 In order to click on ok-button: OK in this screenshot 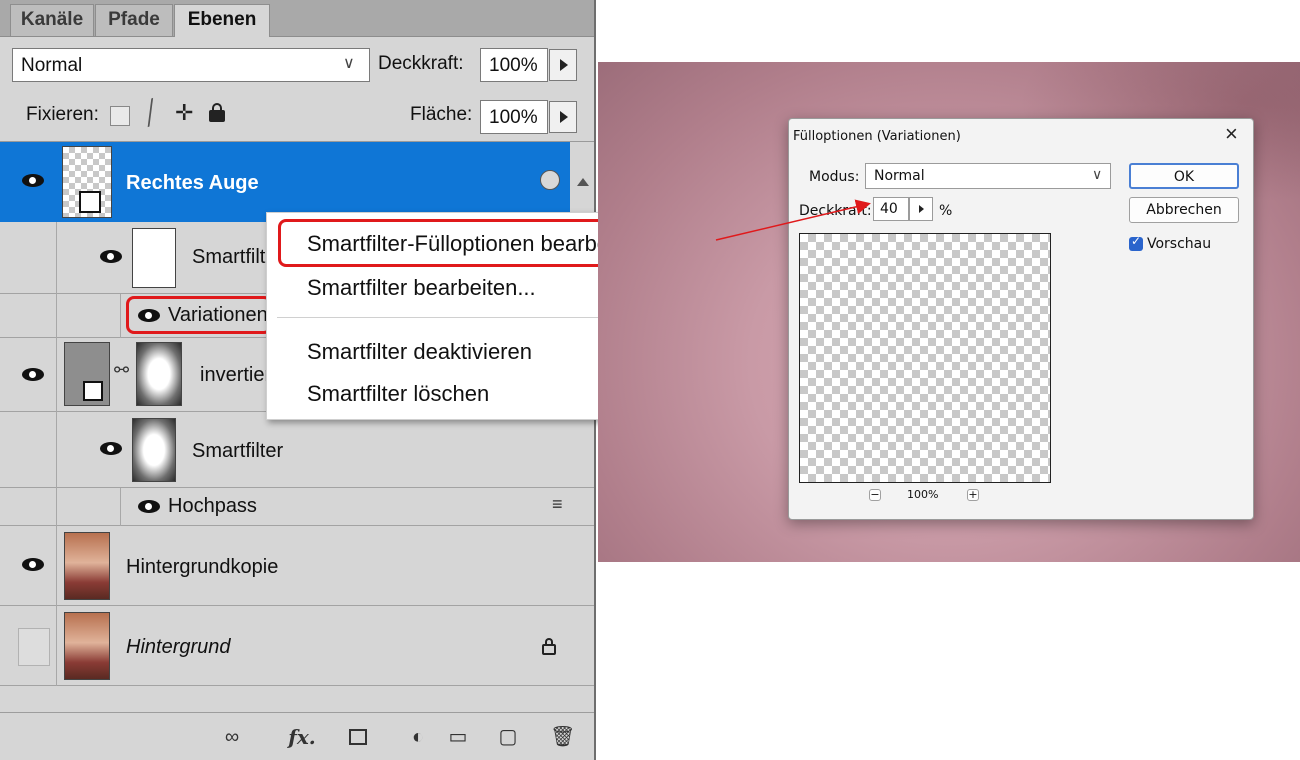, I will do `click(1184, 176)`.